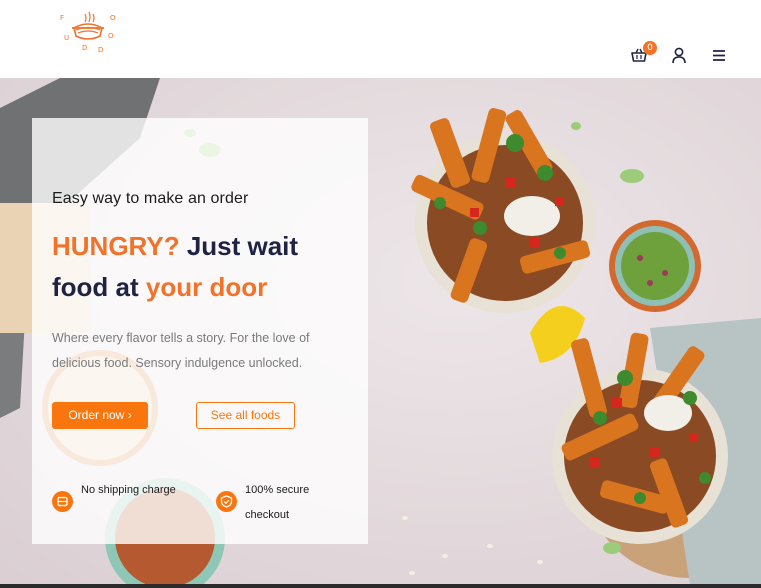 The image size is (761, 588). I want to click on hero-headline: HUNGRY? Just wait food at your door, so click(202, 267).